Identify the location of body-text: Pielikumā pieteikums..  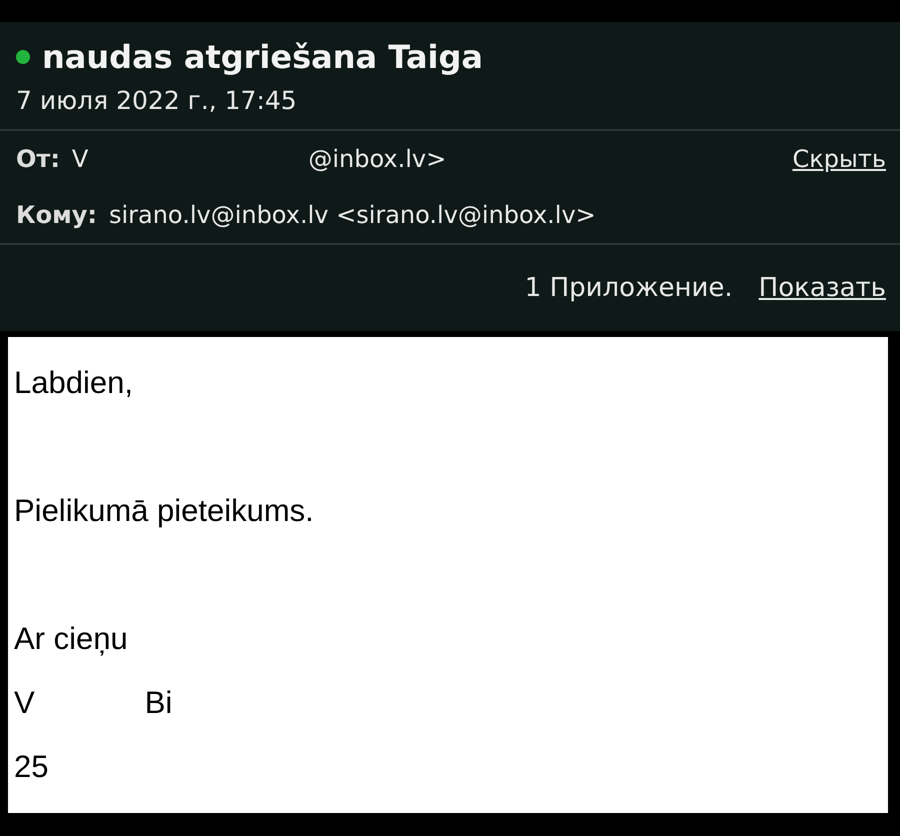
(164, 511).